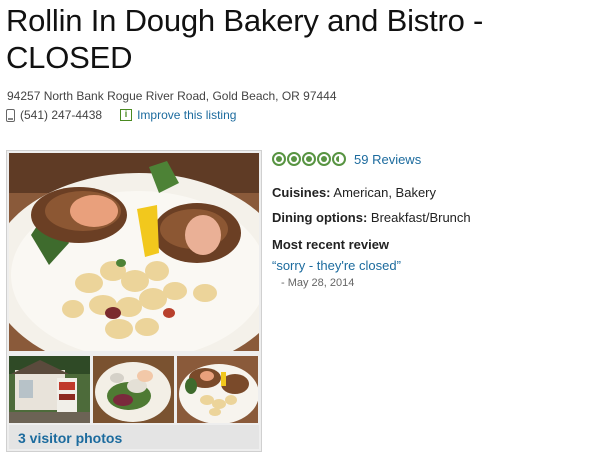 The width and height of the screenshot is (594, 455). What do you see at coordinates (217, 389) in the screenshot?
I see `thumbnail-crab-cakes` at bounding box center [217, 389].